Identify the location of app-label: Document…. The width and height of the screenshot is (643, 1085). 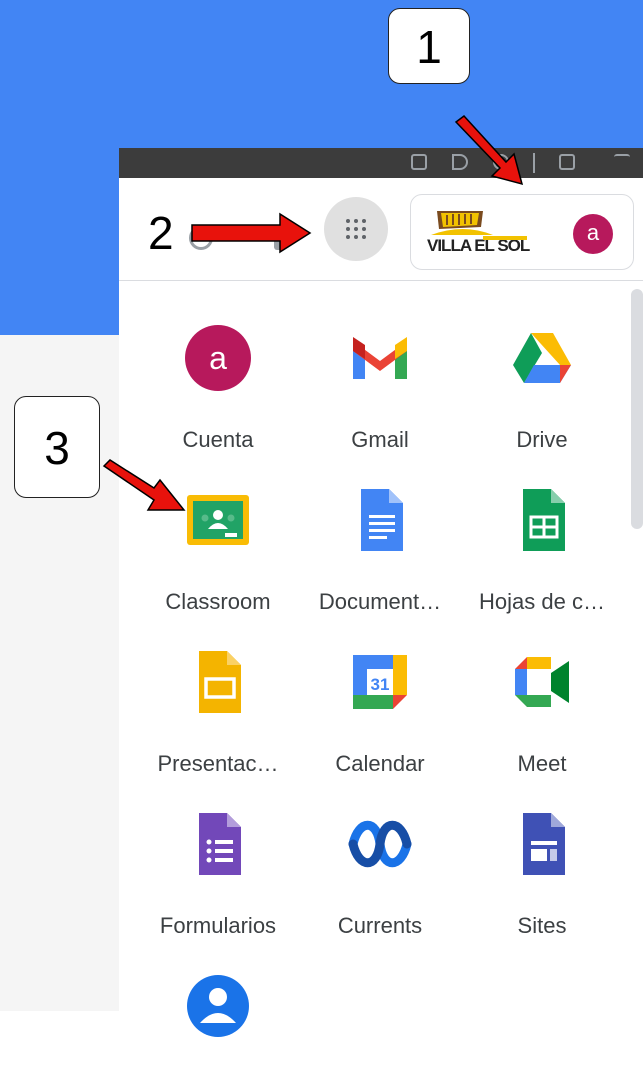
(380, 601).